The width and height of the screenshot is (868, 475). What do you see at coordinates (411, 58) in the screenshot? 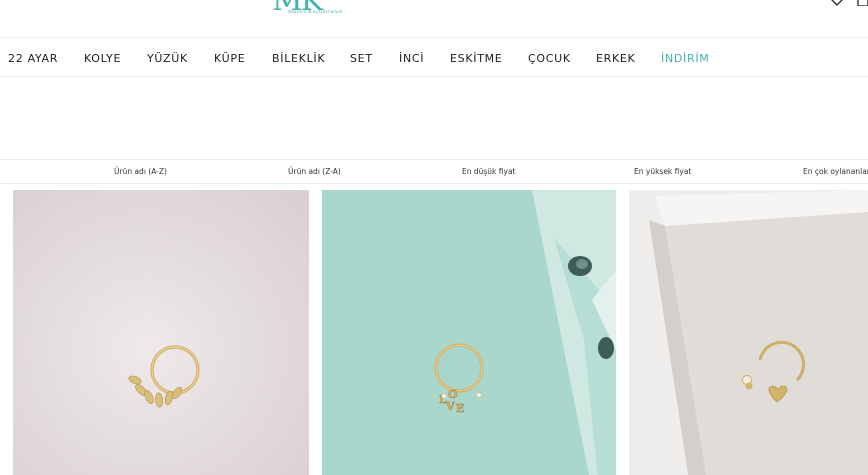
I see `nav-item-inci: İNCİ` at bounding box center [411, 58].